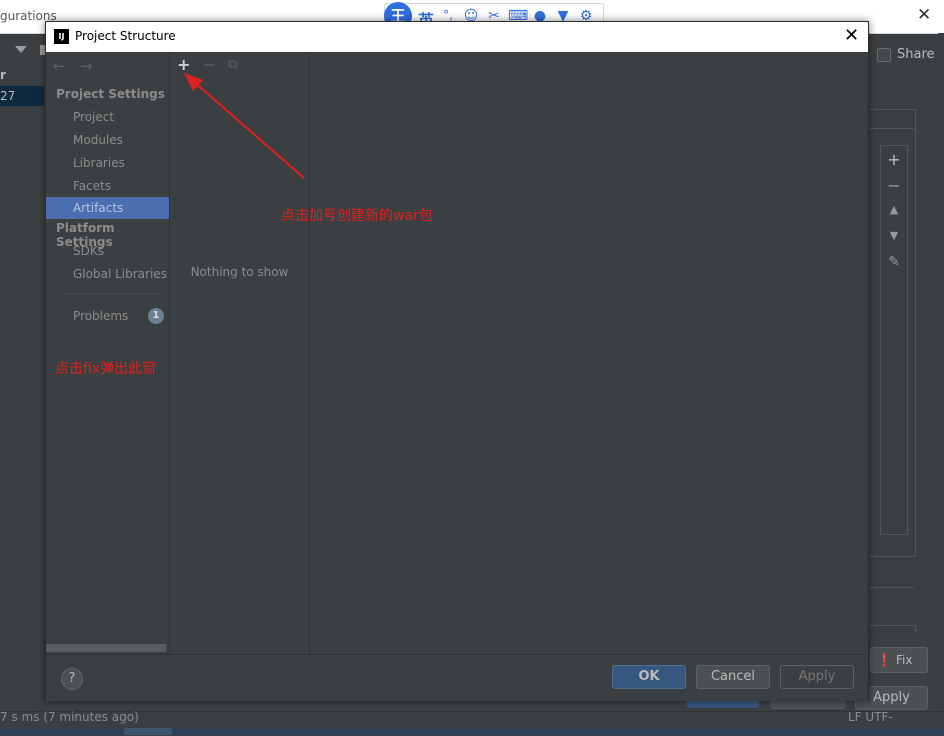  What do you see at coordinates (106, 369) in the screenshot?
I see `fix-hint-annotation: 点击fix弹出此窗` at bounding box center [106, 369].